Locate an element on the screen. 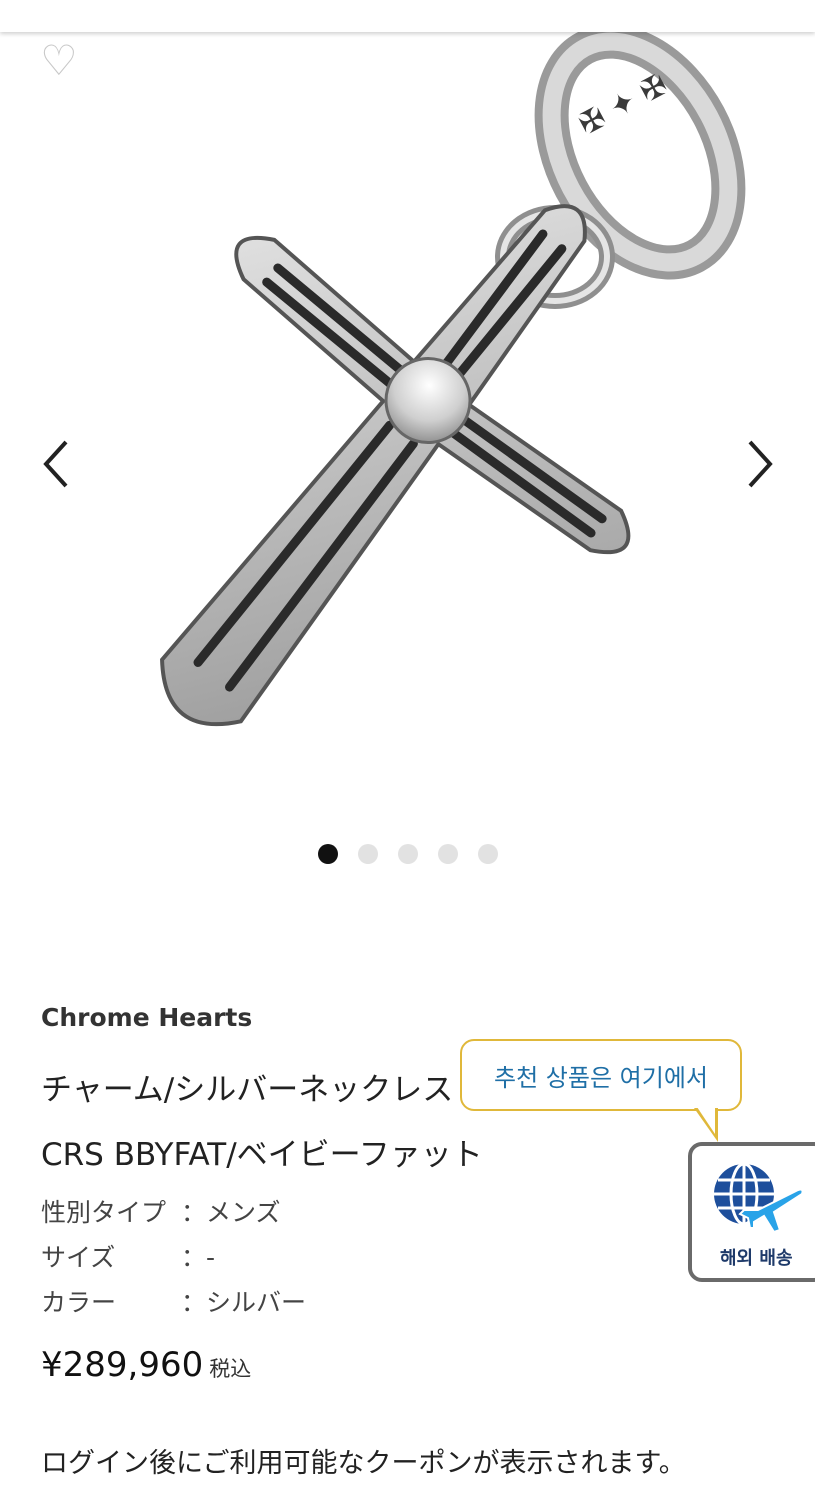 The image size is (815, 1500). overseas-shipping-button: 해외 배송 is located at coordinates (751, 1212).